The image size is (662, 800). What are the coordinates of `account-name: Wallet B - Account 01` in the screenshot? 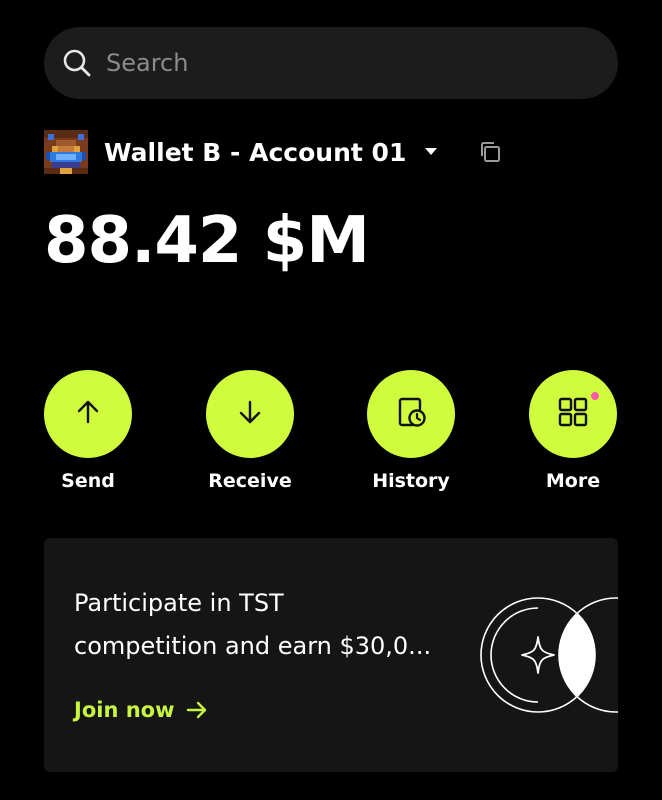 It's located at (255, 152).